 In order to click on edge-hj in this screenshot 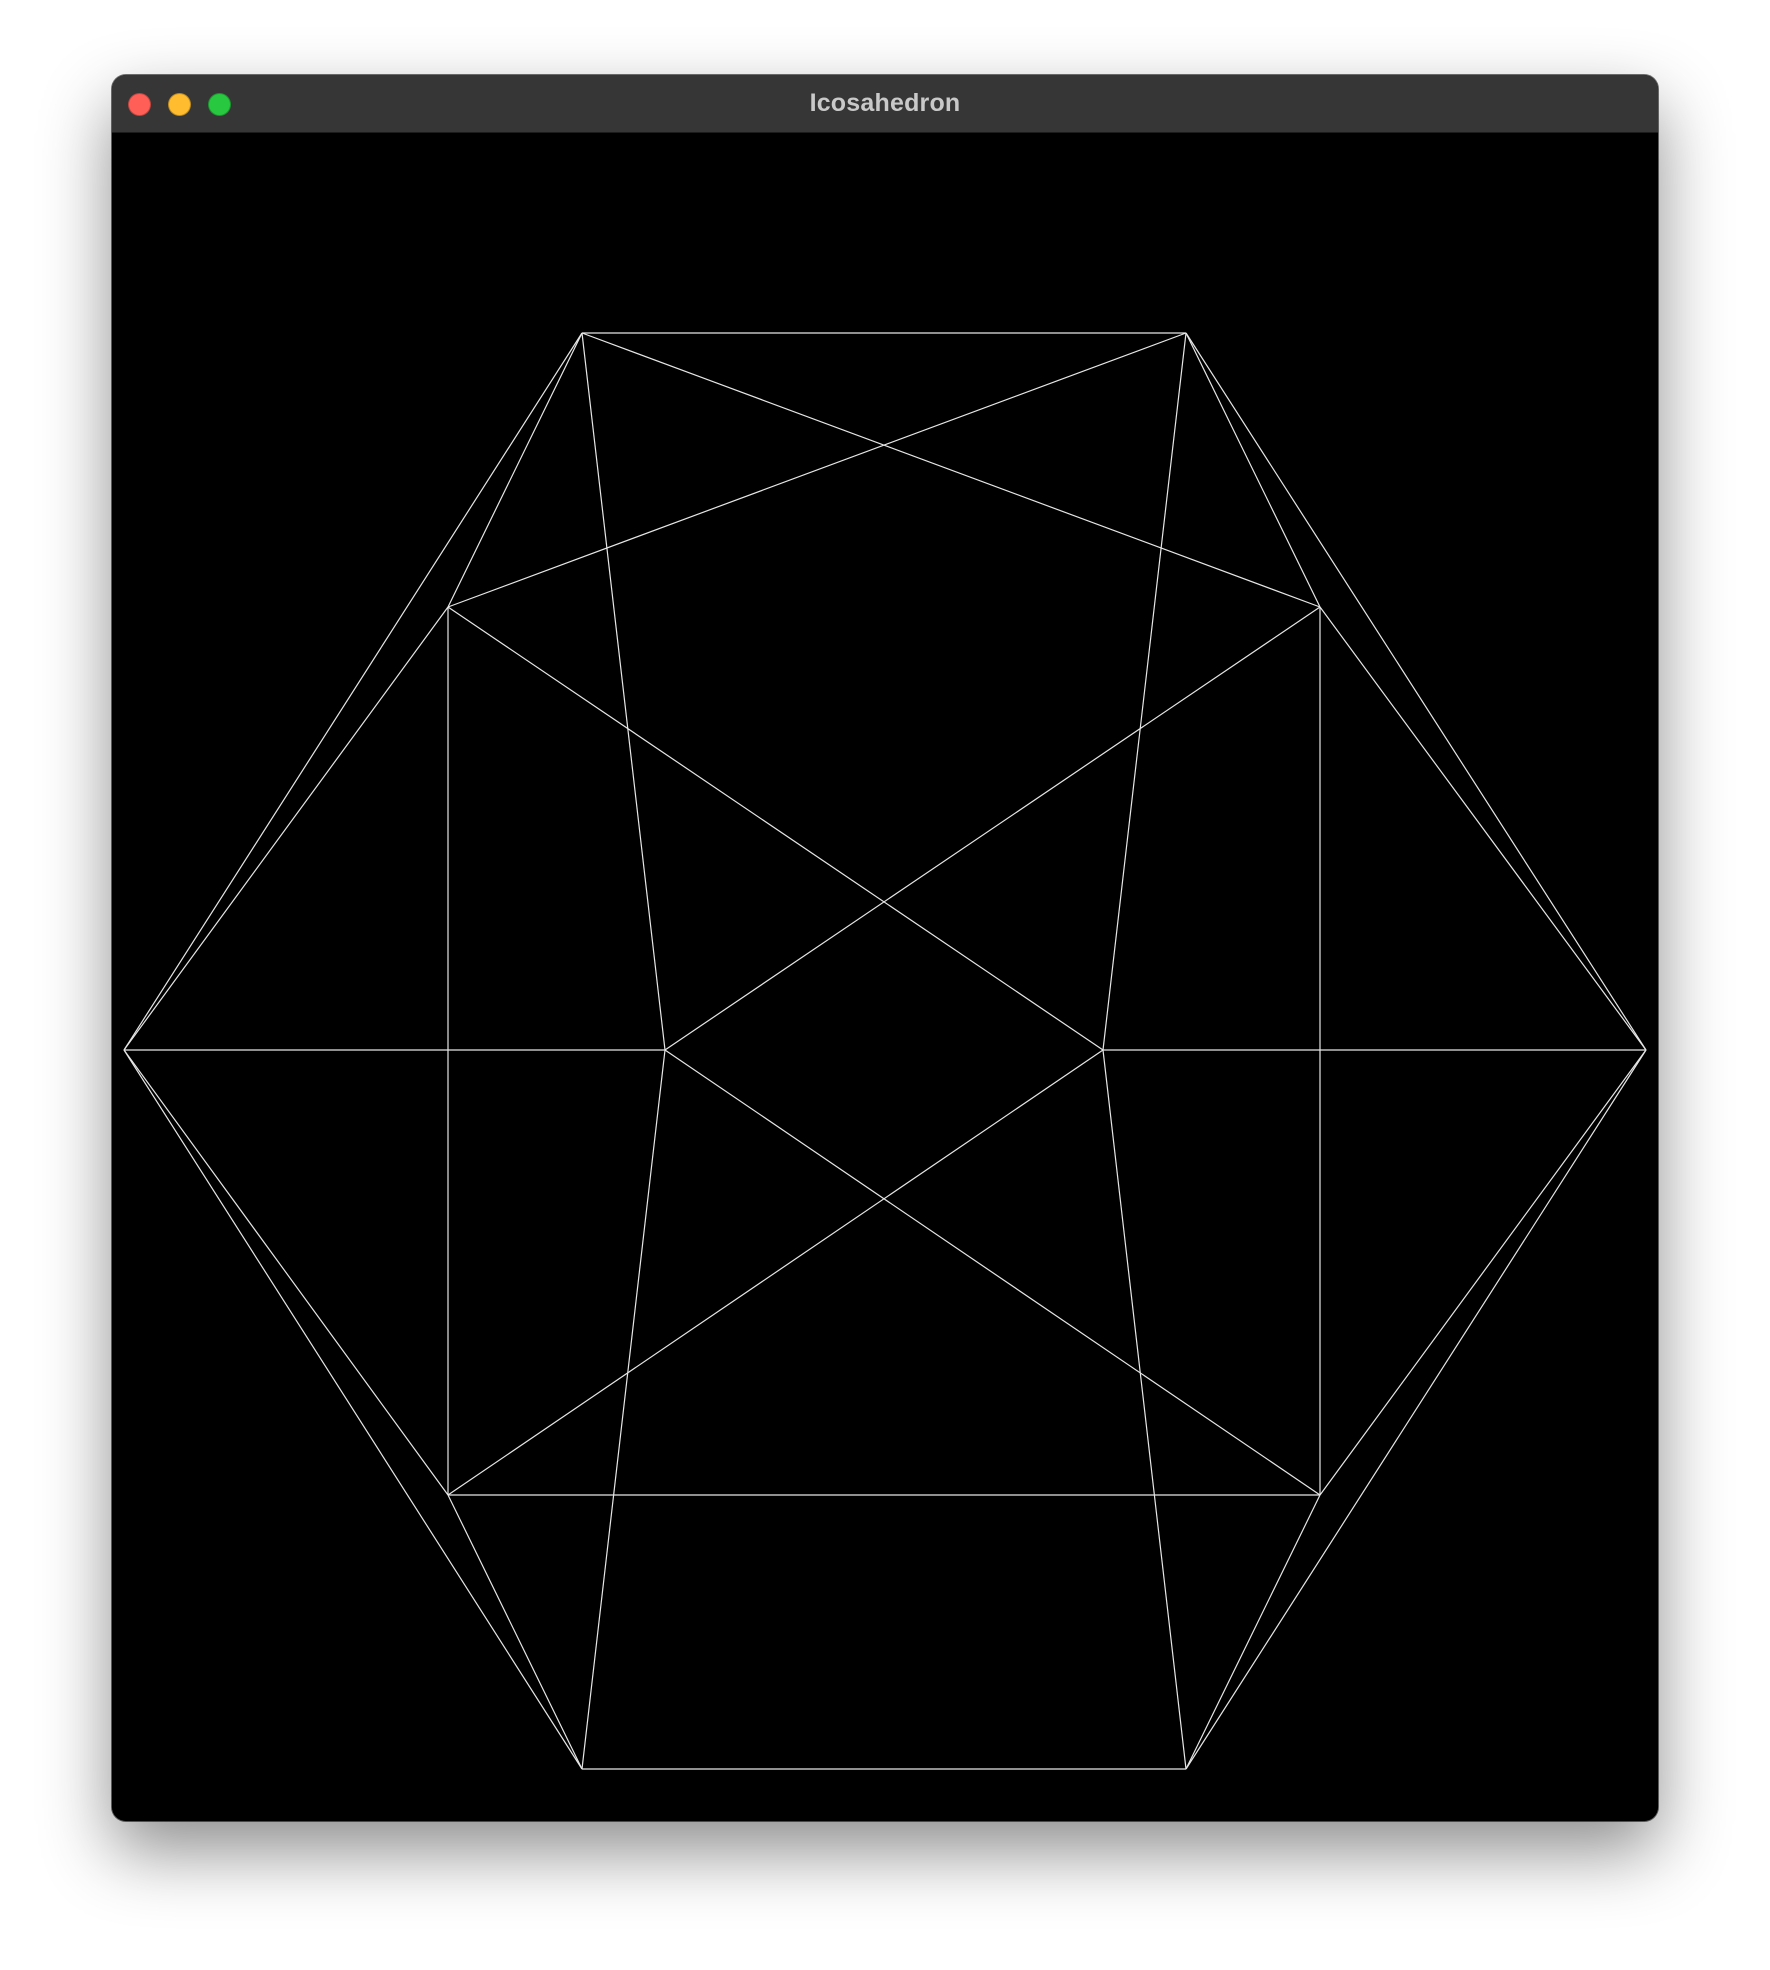, I will do `click(1483, 1272)`.